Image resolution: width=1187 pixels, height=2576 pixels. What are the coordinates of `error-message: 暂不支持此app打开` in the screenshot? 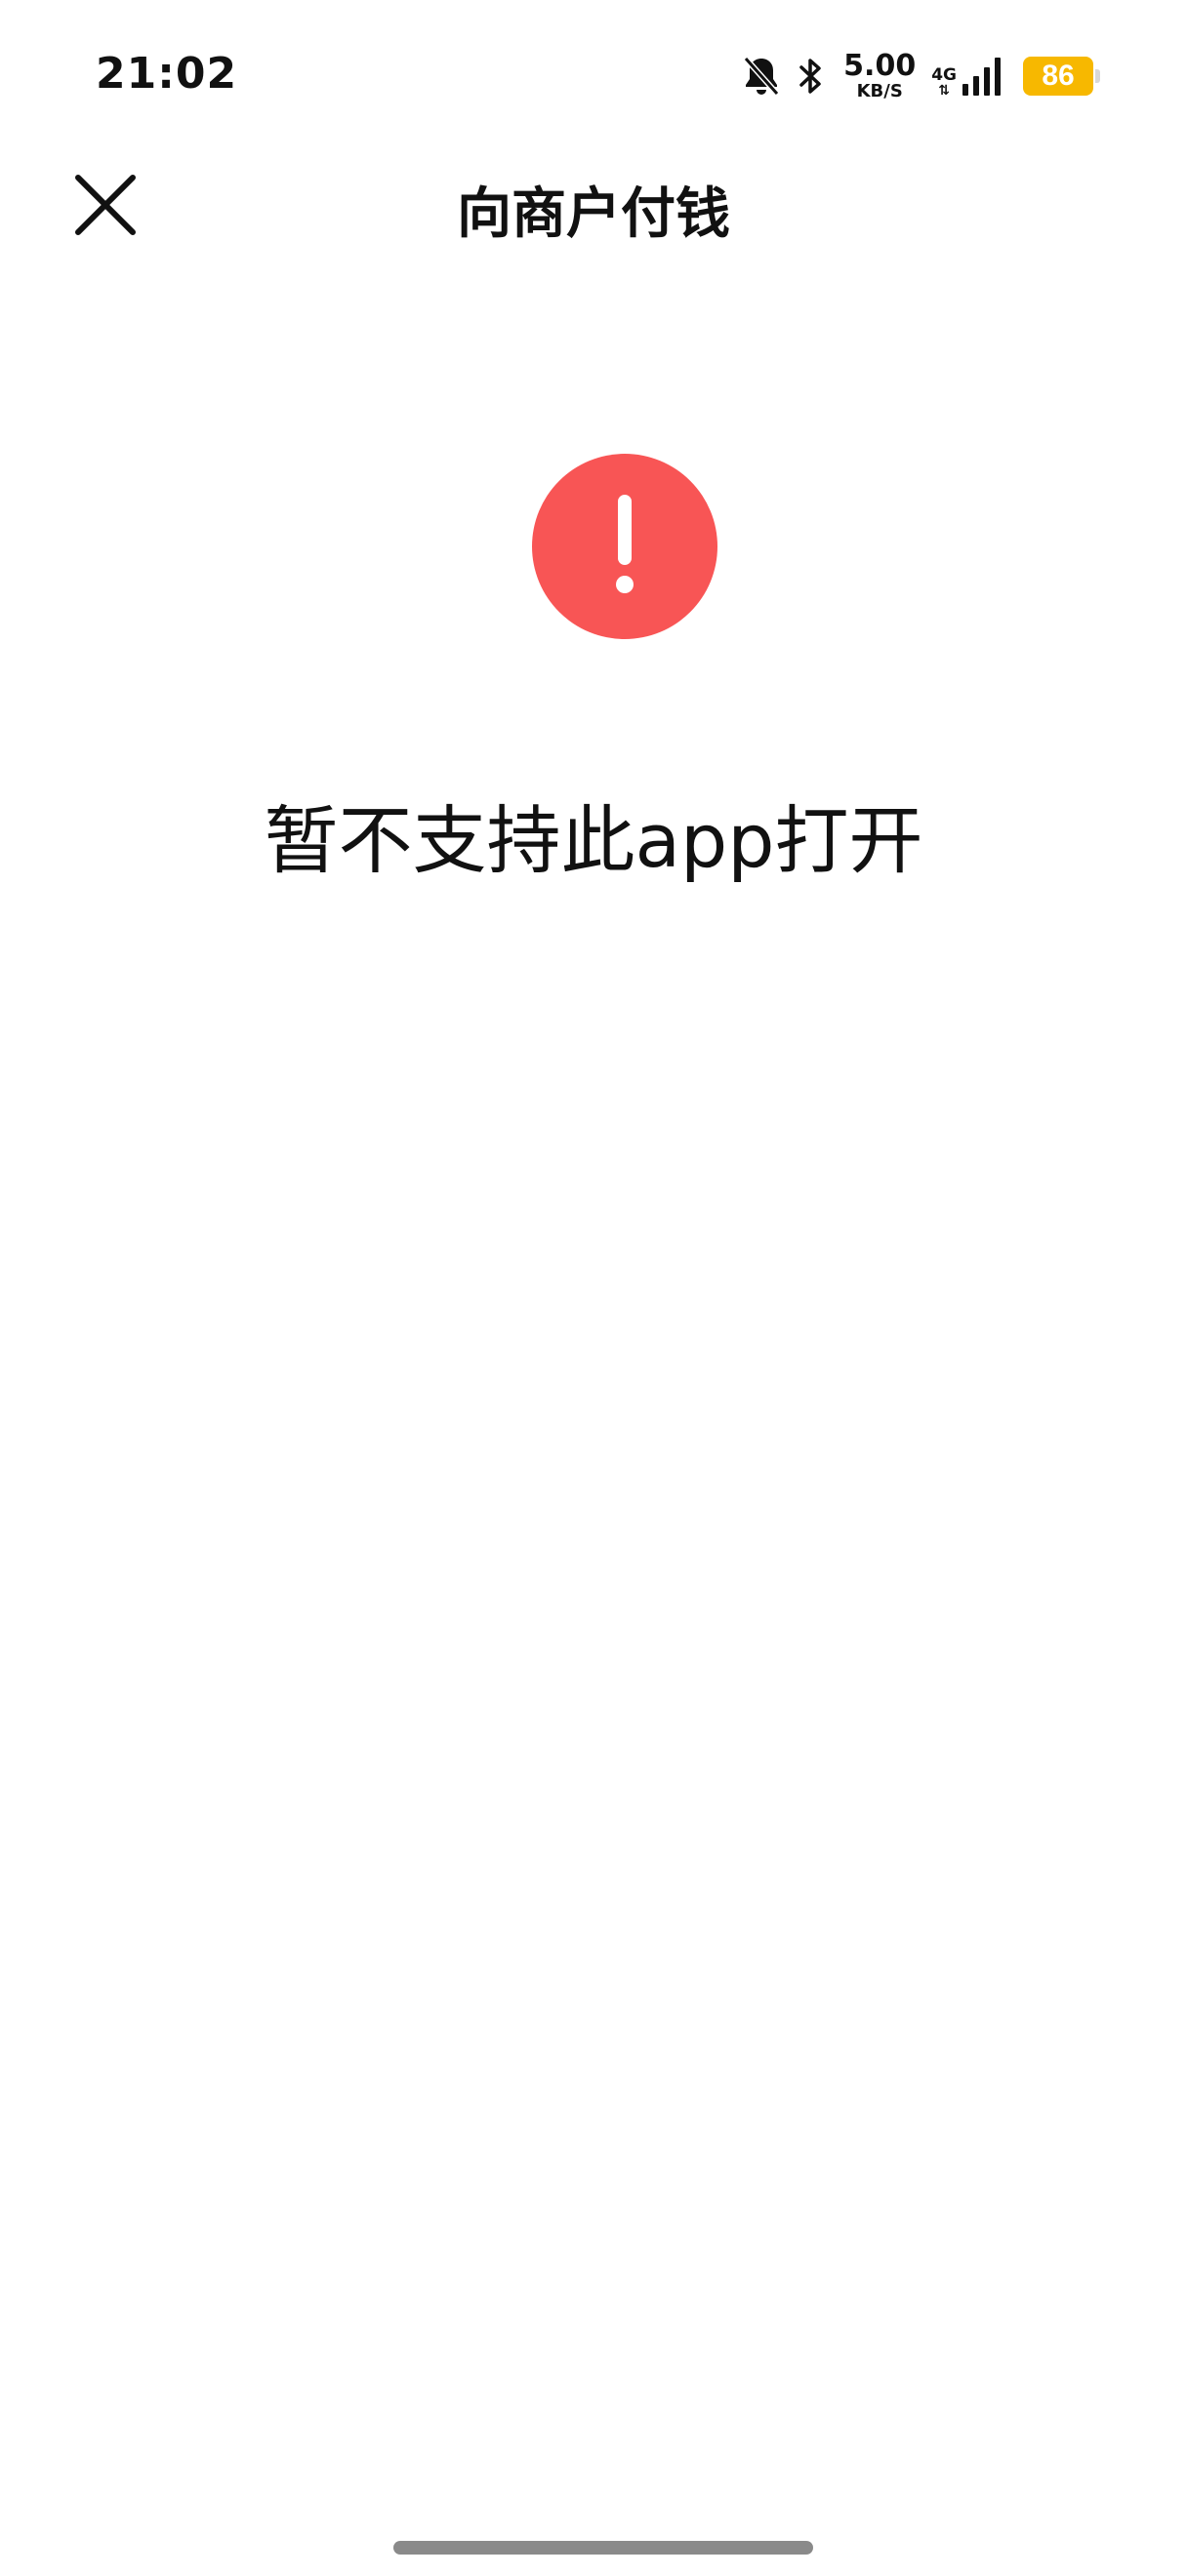 It's located at (593, 840).